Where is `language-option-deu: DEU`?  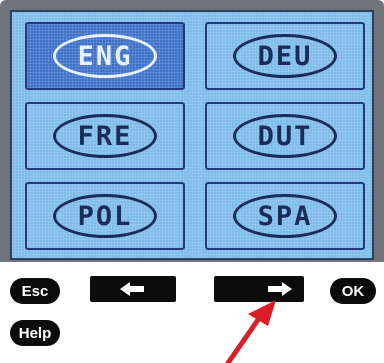 language-option-deu: DEU is located at coordinates (285, 56).